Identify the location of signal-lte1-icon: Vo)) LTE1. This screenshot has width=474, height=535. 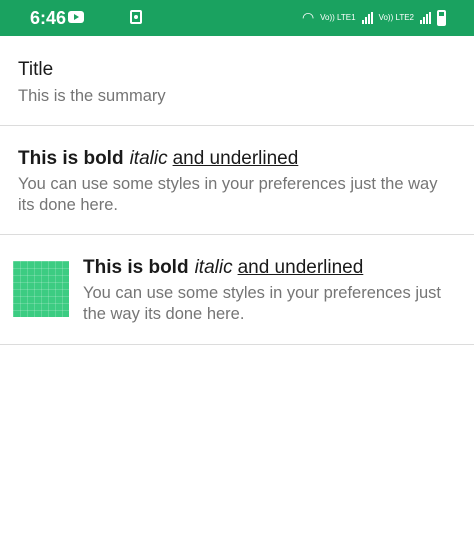
(338, 17).